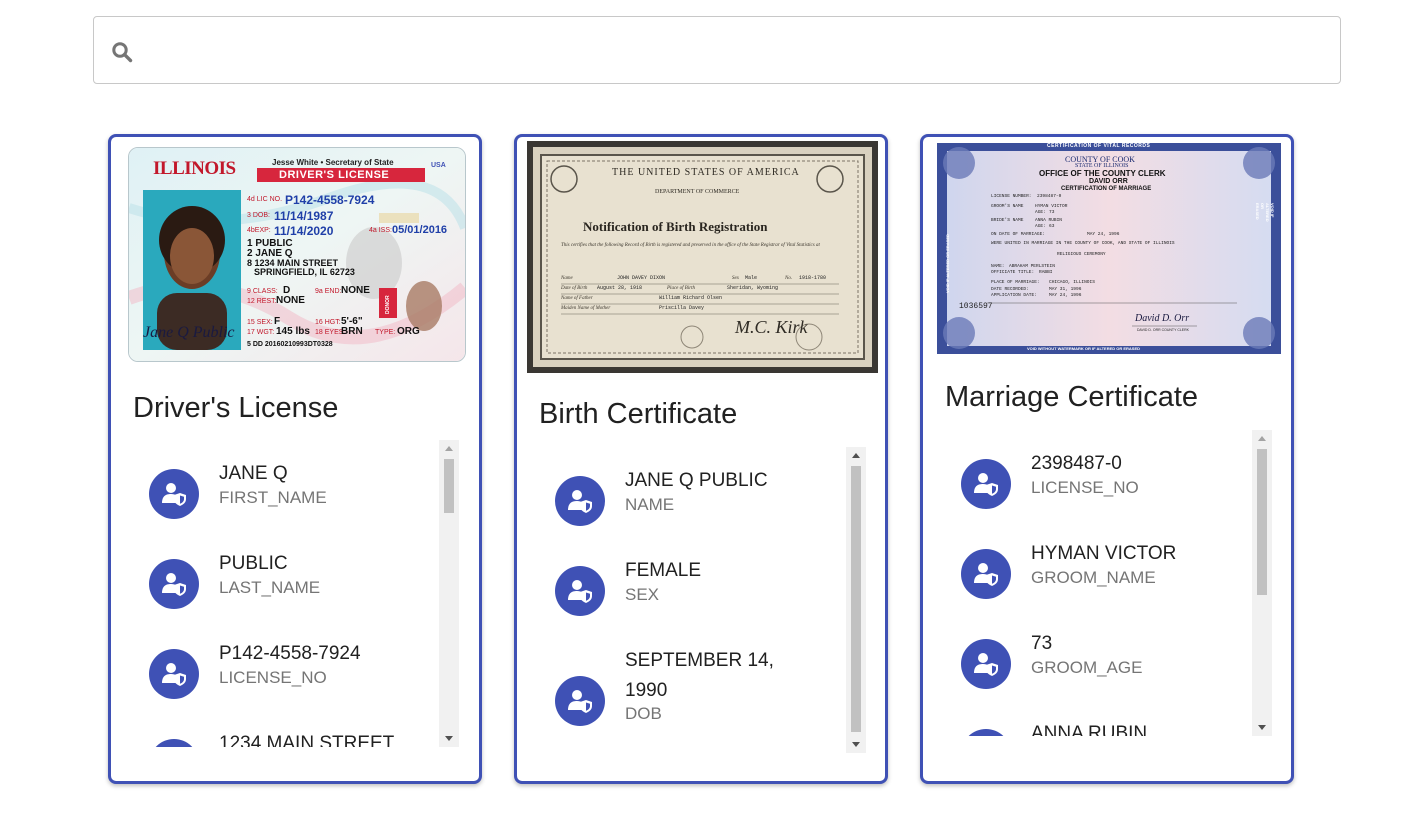  Describe the element at coordinates (681, 288) in the screenshot. I see `bc-place-label: Place of Birth` at that location.